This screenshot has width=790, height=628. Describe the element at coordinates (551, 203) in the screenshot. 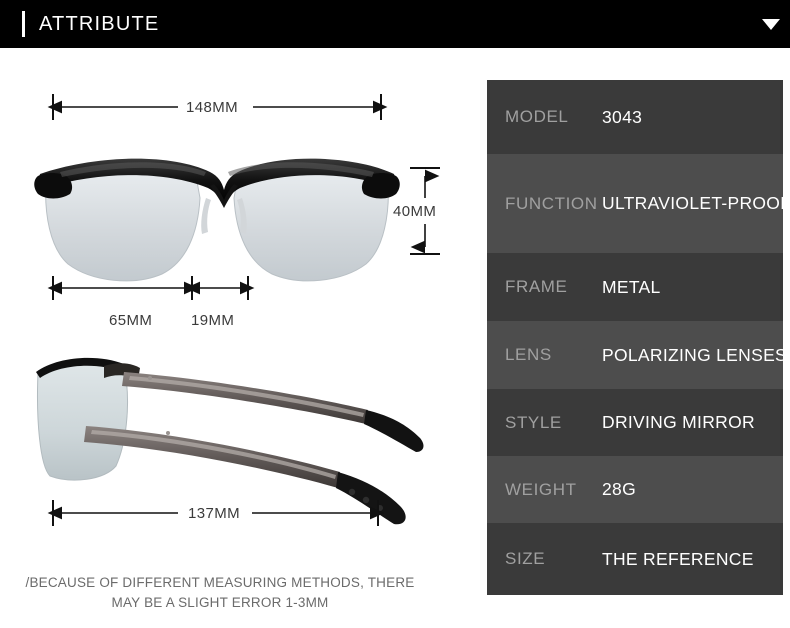

I see `attribute-label-function: FUNCTION` at that location.